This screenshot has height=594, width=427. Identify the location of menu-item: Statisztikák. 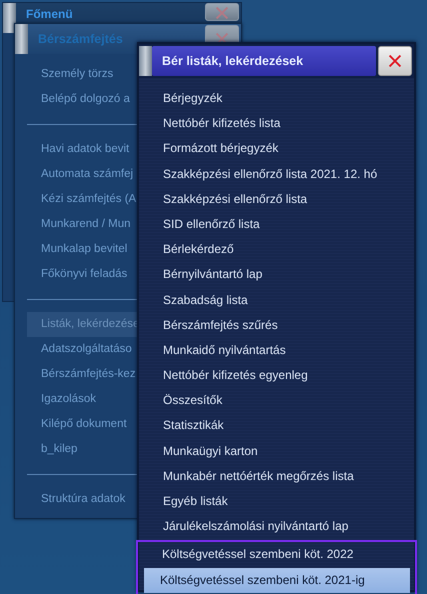
(276, 426).